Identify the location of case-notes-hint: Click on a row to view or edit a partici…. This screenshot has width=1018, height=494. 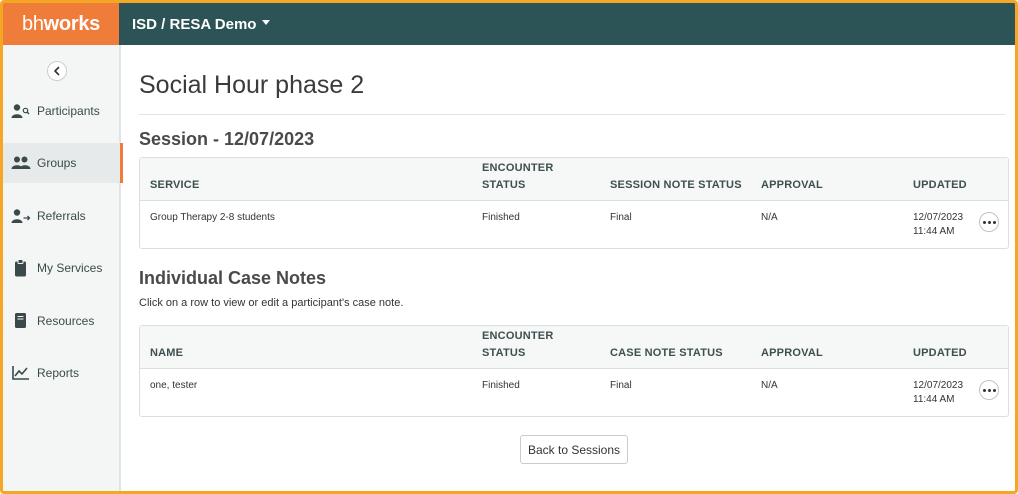
(271, 303).